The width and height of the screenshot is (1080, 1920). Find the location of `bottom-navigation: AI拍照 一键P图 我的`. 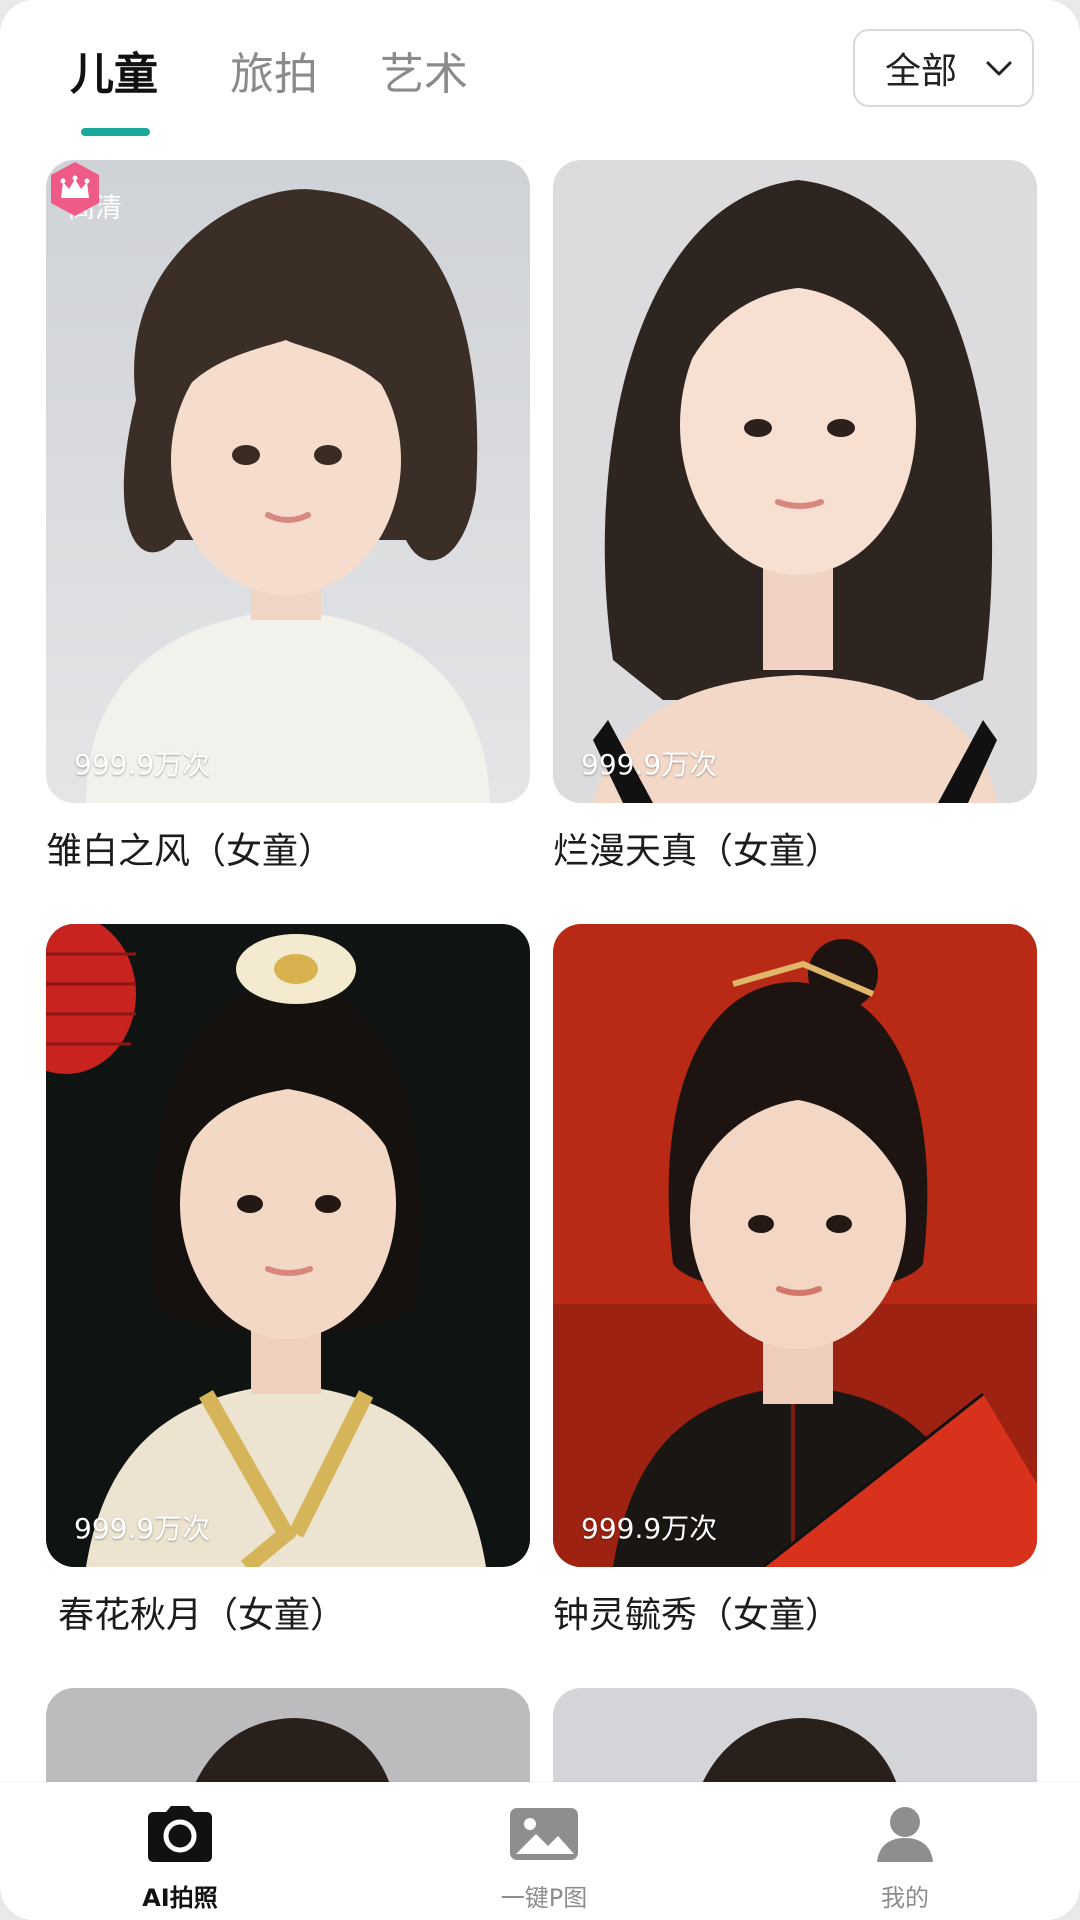

bottom-navigation: AI拍照 一键P图 我的 is located at coordinates (540, 1851).